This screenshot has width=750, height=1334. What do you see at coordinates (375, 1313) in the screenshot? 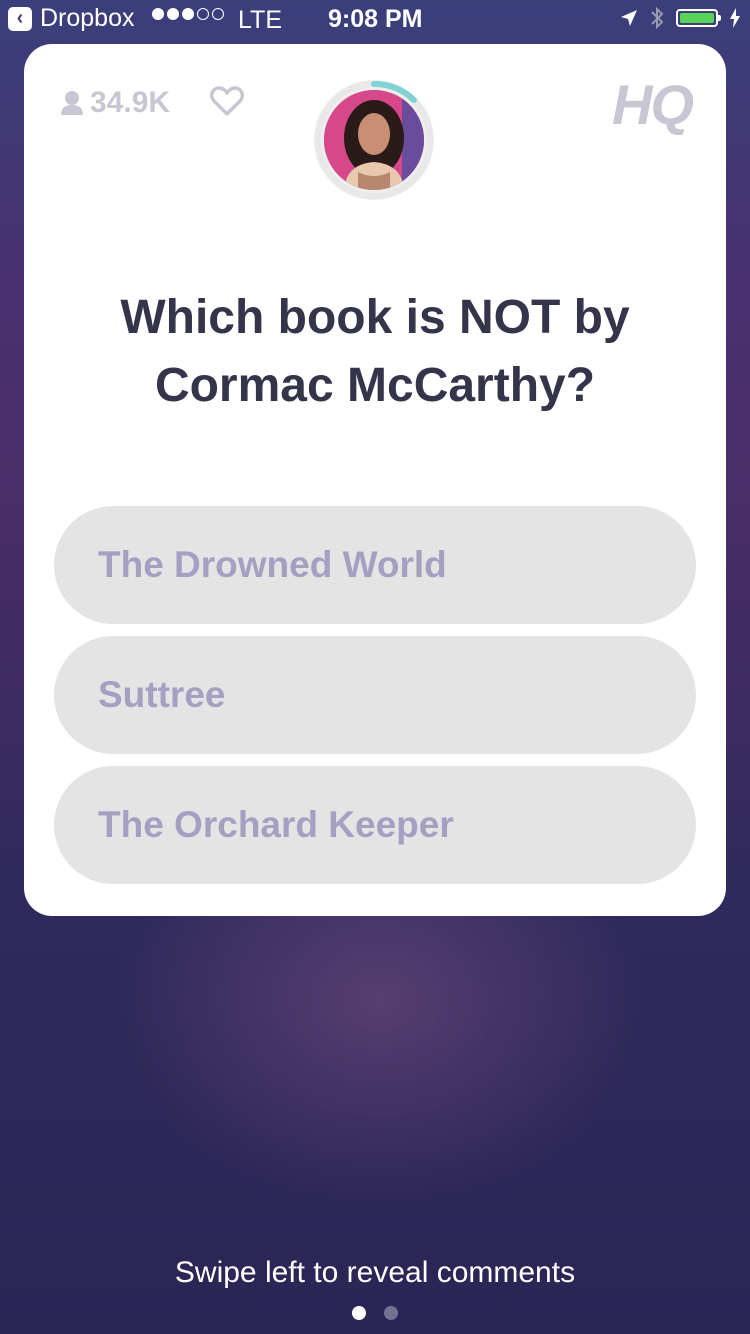
I see `page-indicator` at bounding box center [375, 1313].